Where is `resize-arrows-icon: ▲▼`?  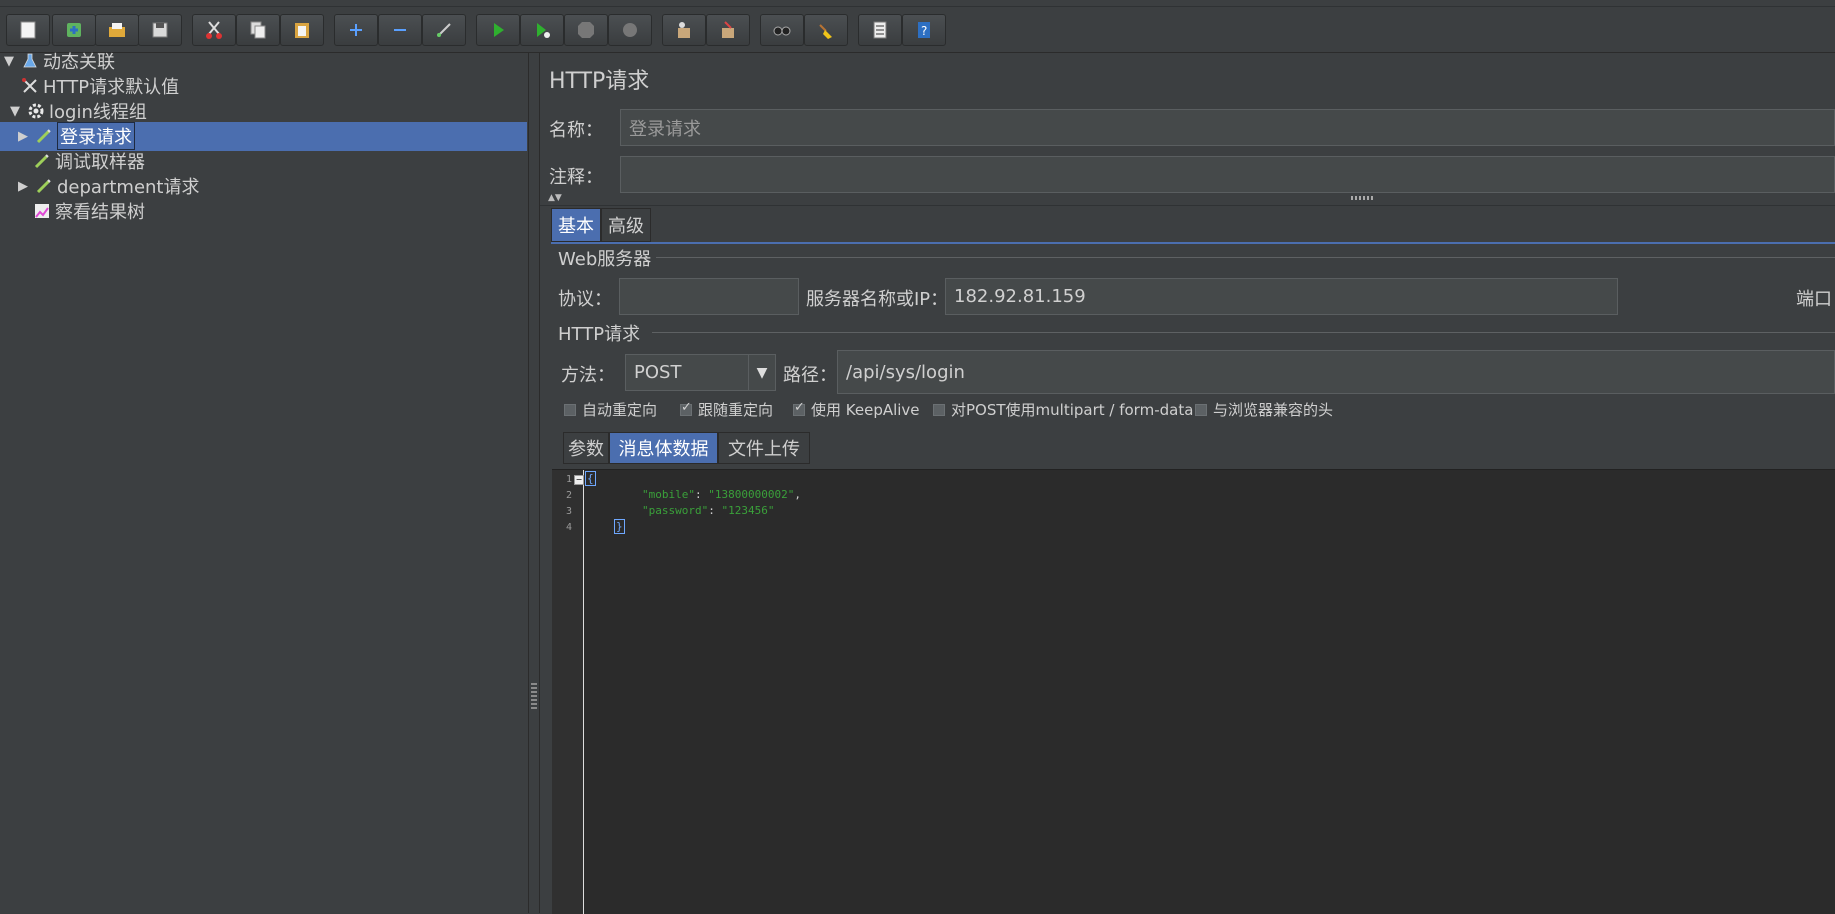
resize-arrows-icon: ▲▼ is located at coordinates (555, 198).